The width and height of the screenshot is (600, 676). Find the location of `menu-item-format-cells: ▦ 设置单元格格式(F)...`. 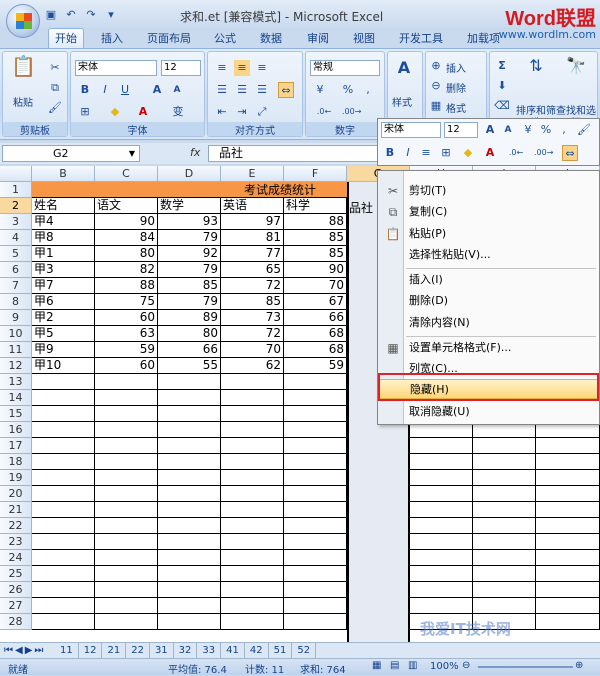

menu-item-format-cells: ▦ 设置单元格格式(F)... is located at coordinates (489, 348).